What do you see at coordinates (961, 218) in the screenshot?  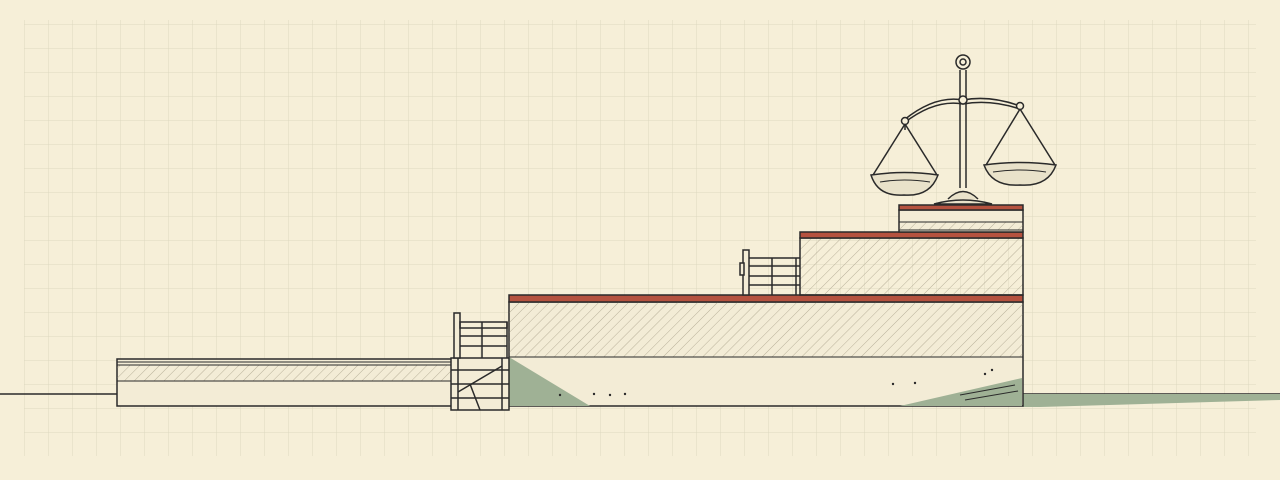 I see `top-step` at bounding box center [961, 218].